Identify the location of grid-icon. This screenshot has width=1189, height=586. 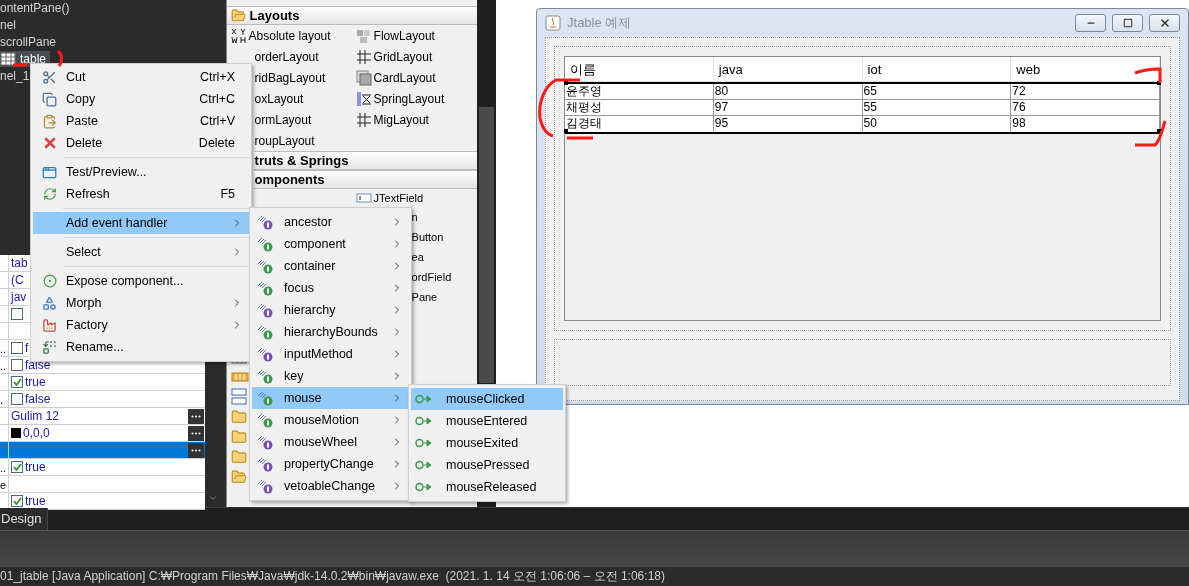
(363, 56).